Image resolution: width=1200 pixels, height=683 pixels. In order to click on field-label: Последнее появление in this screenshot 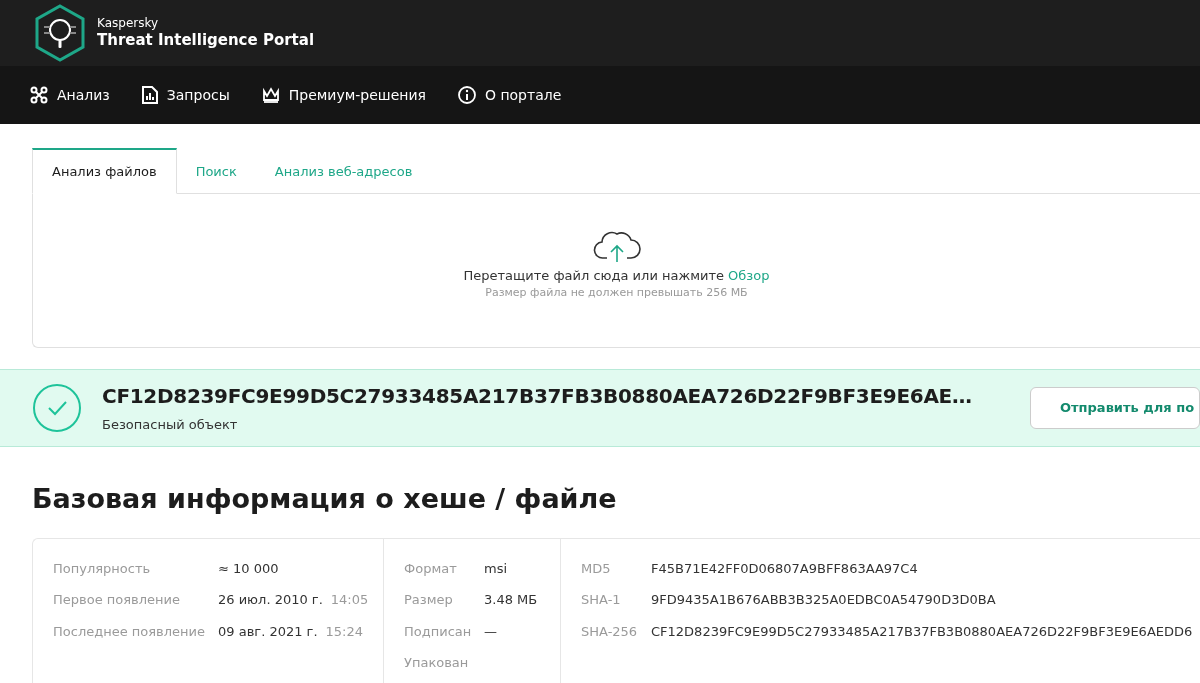, I will do `click(129, 631)`.